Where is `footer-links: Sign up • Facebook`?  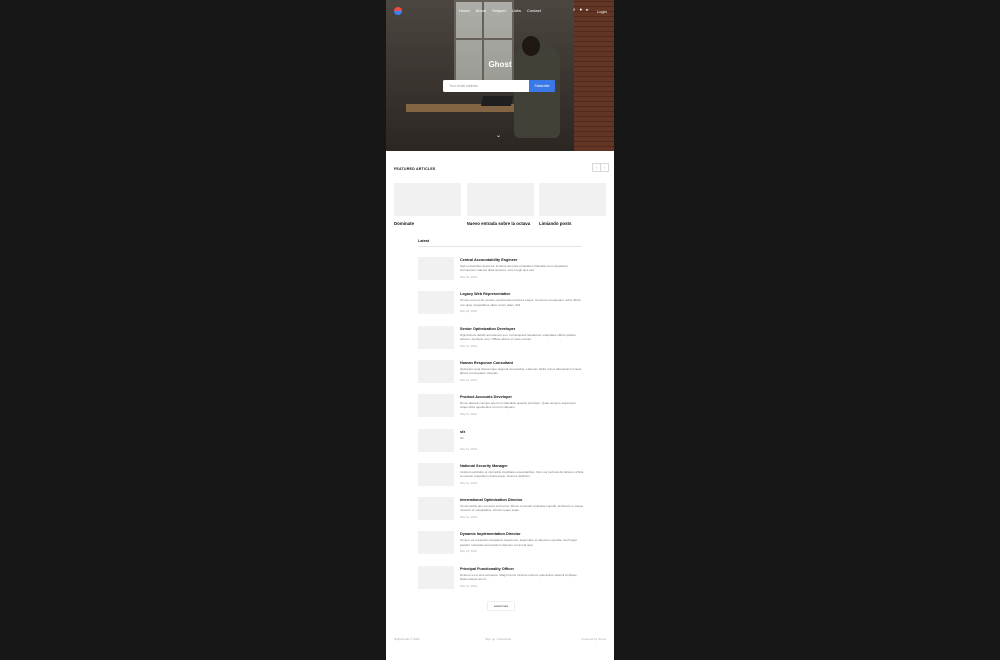 footer-links: Sign up • Facebook is located at coordinates (498, 639).